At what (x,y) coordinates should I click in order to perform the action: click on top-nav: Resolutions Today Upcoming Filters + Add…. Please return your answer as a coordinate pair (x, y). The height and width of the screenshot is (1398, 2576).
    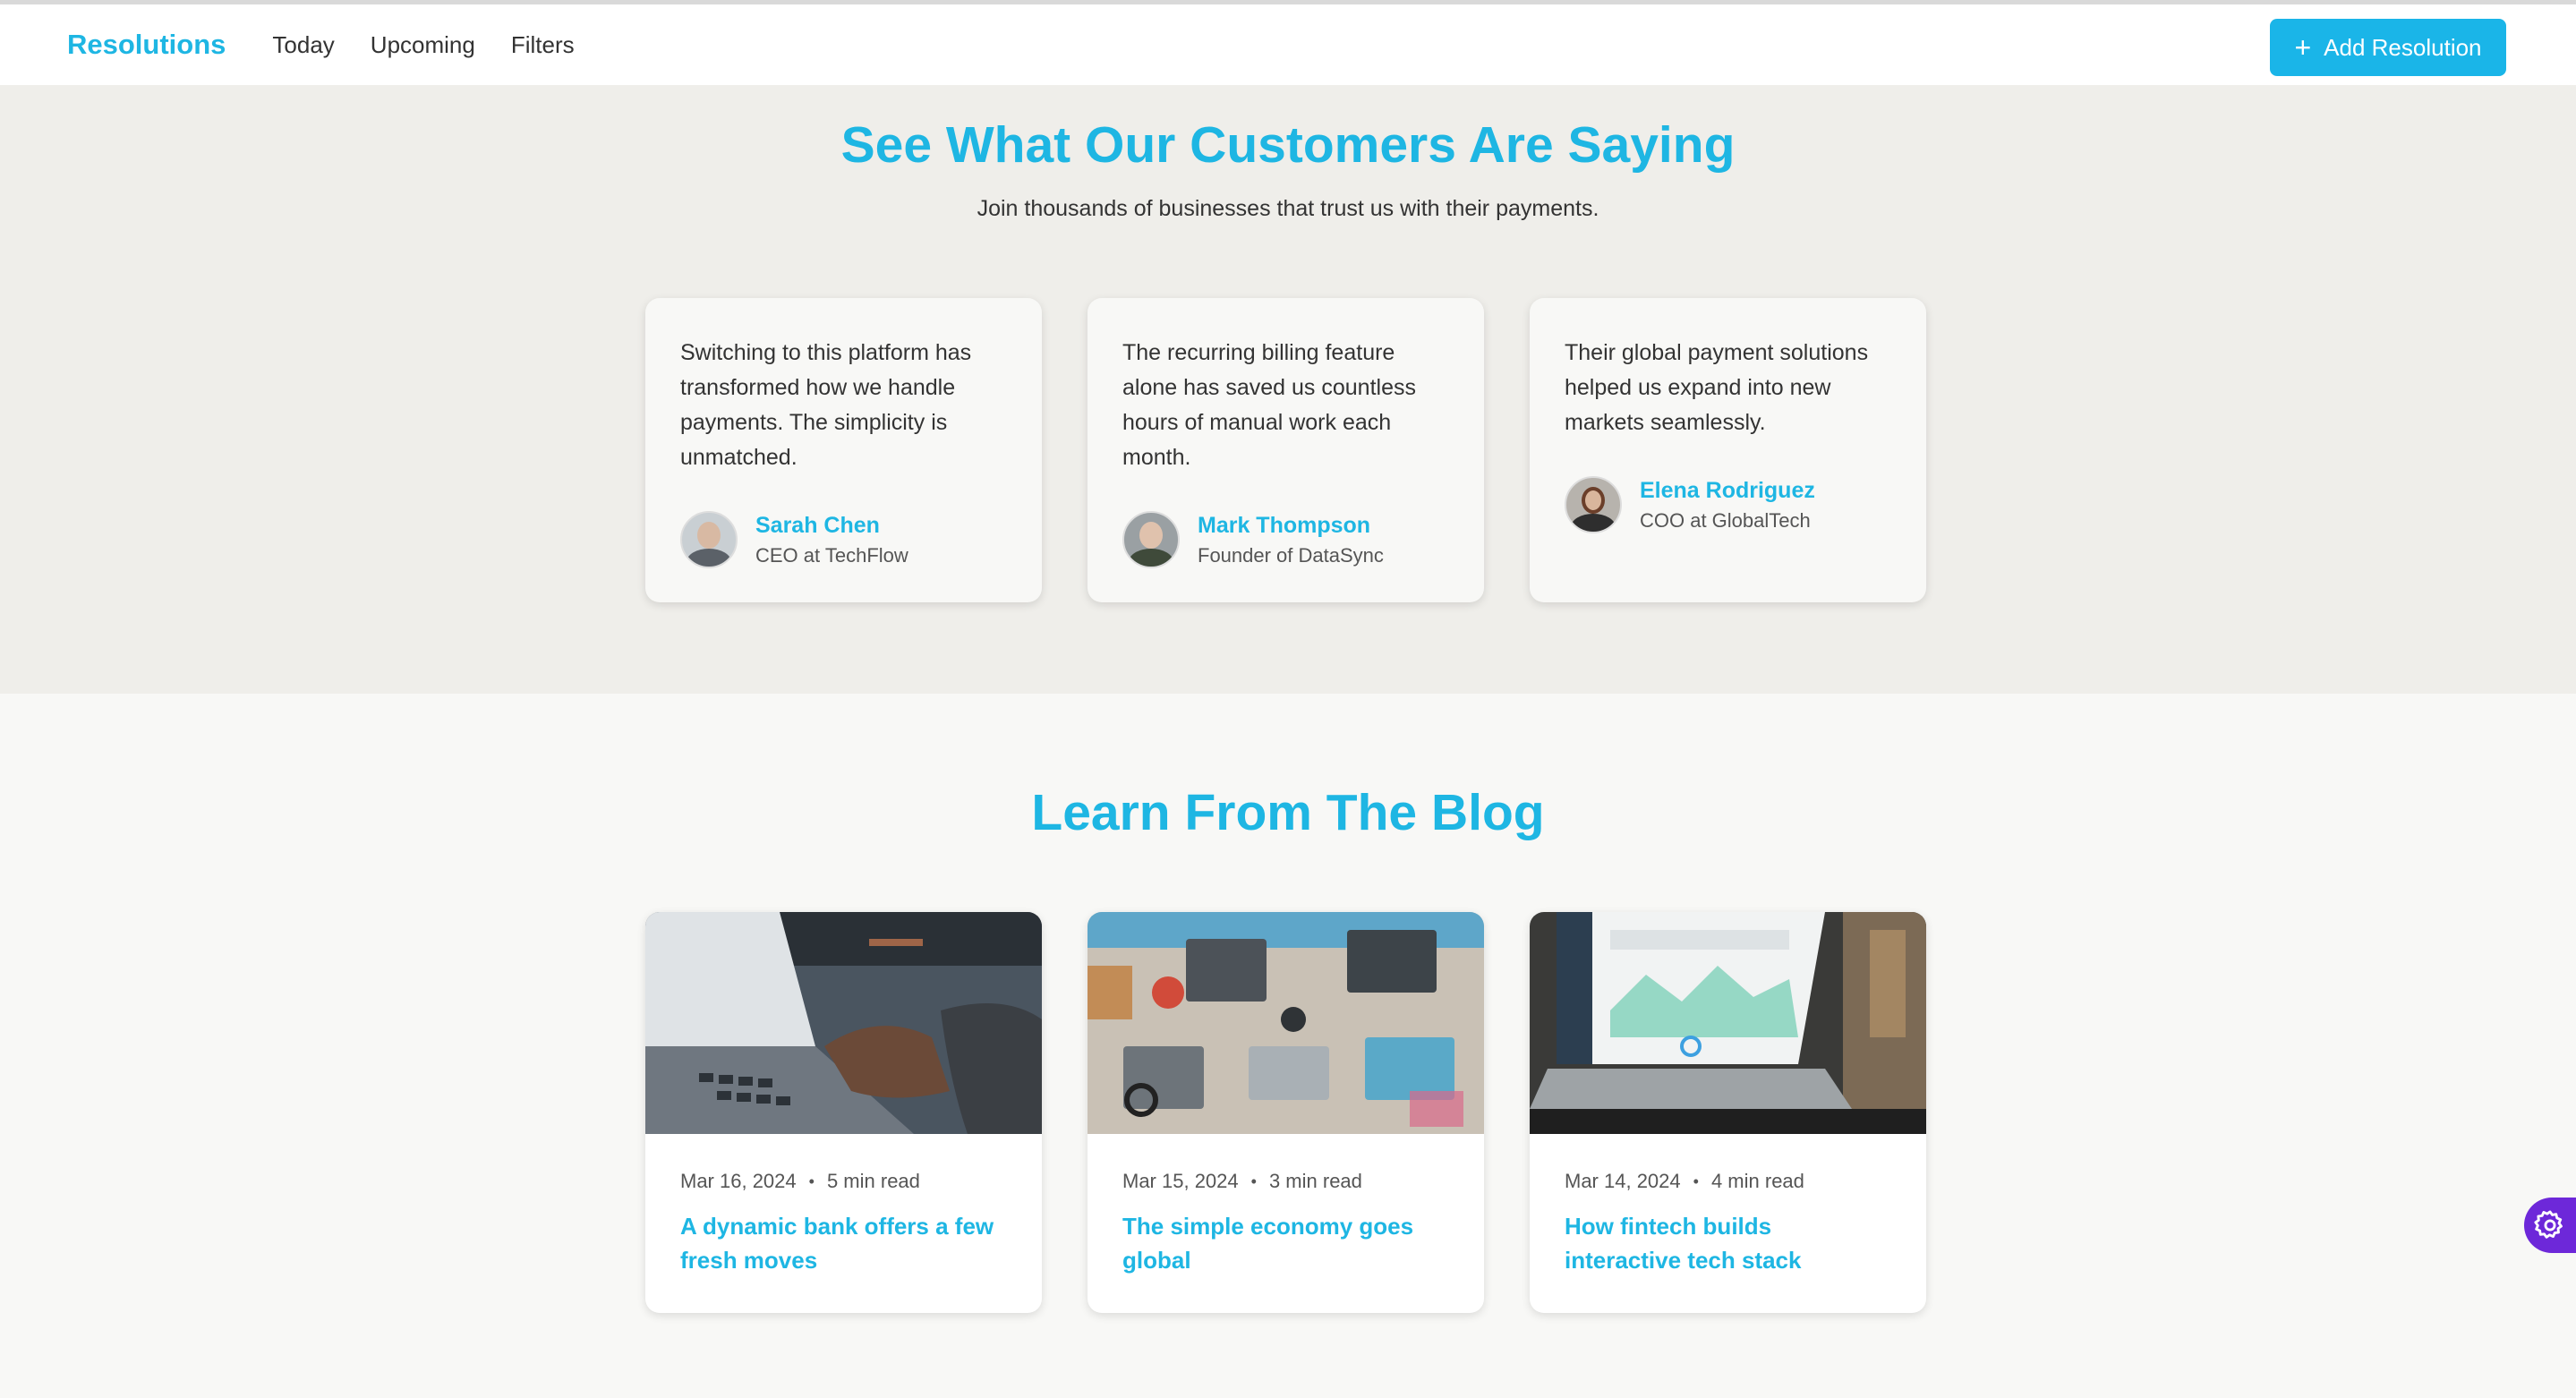
    Looking at the image, I should click on (1288, 44).